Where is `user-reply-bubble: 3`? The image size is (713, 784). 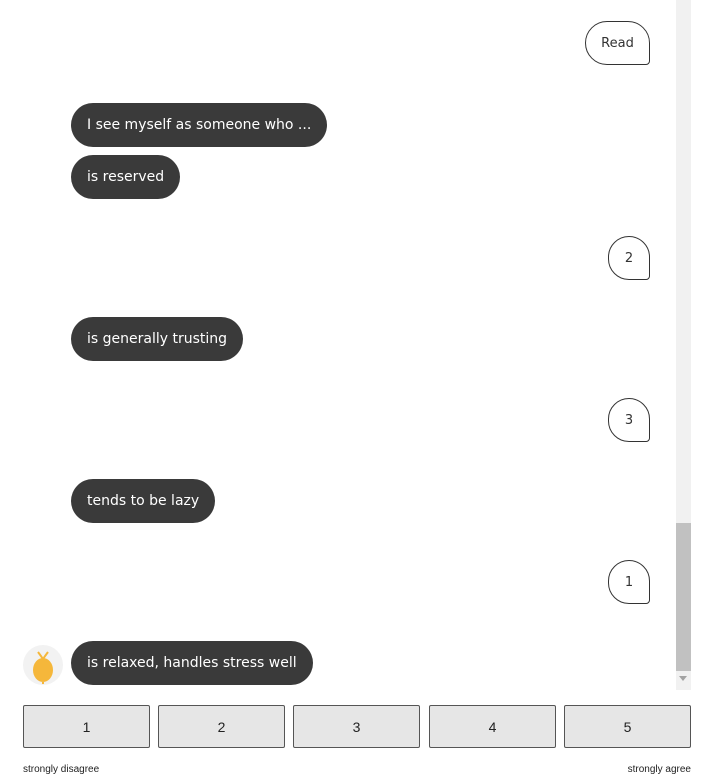 user-reply-bubble: 3 is located at coordinates (629, 420).